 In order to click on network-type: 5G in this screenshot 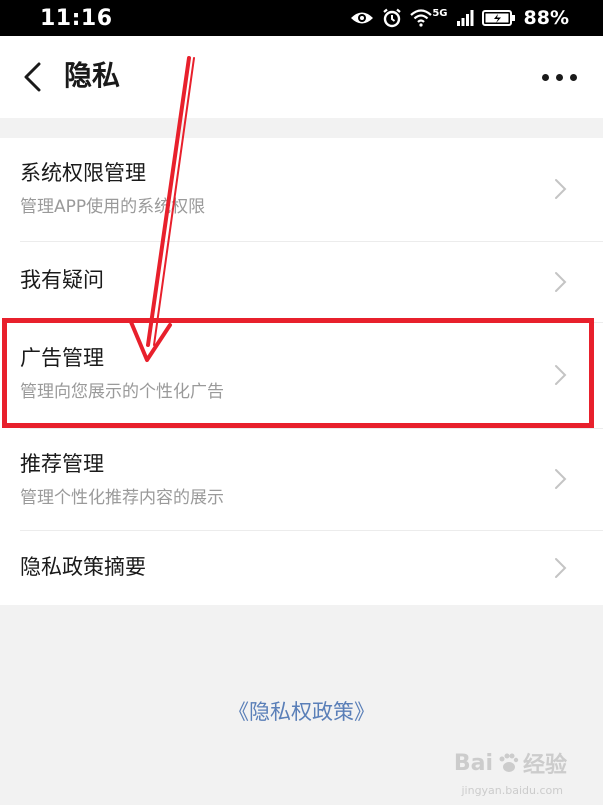, I will do `click(440, 13)`.